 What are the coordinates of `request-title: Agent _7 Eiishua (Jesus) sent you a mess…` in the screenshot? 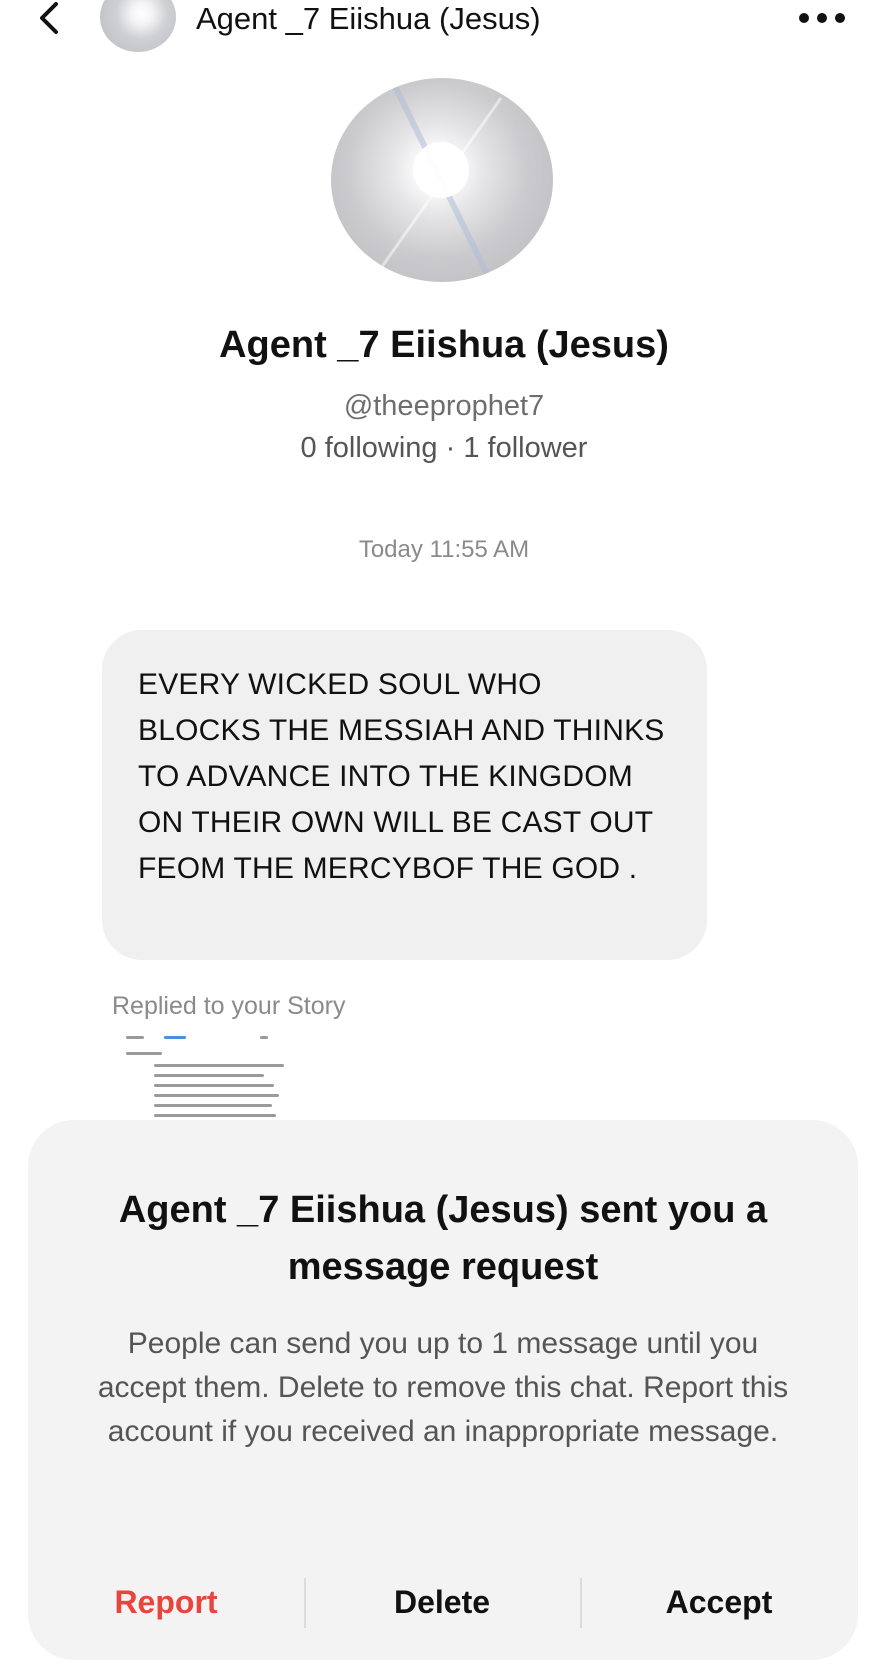 It's located at (443, 1238).